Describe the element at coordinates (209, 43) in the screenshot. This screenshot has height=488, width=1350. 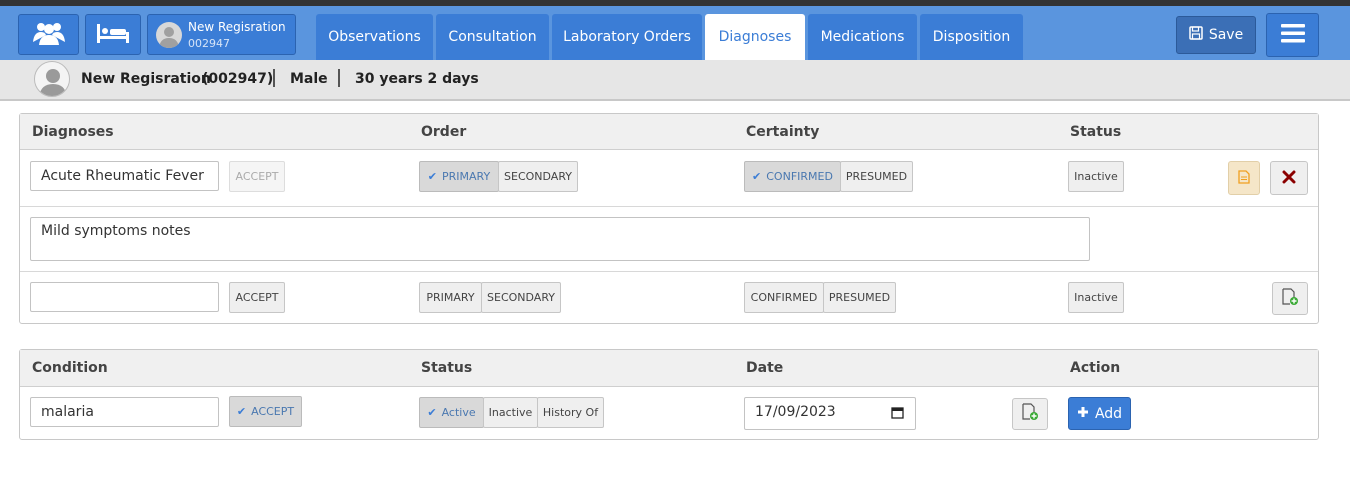
I see `patient-id: 002947` at that location.